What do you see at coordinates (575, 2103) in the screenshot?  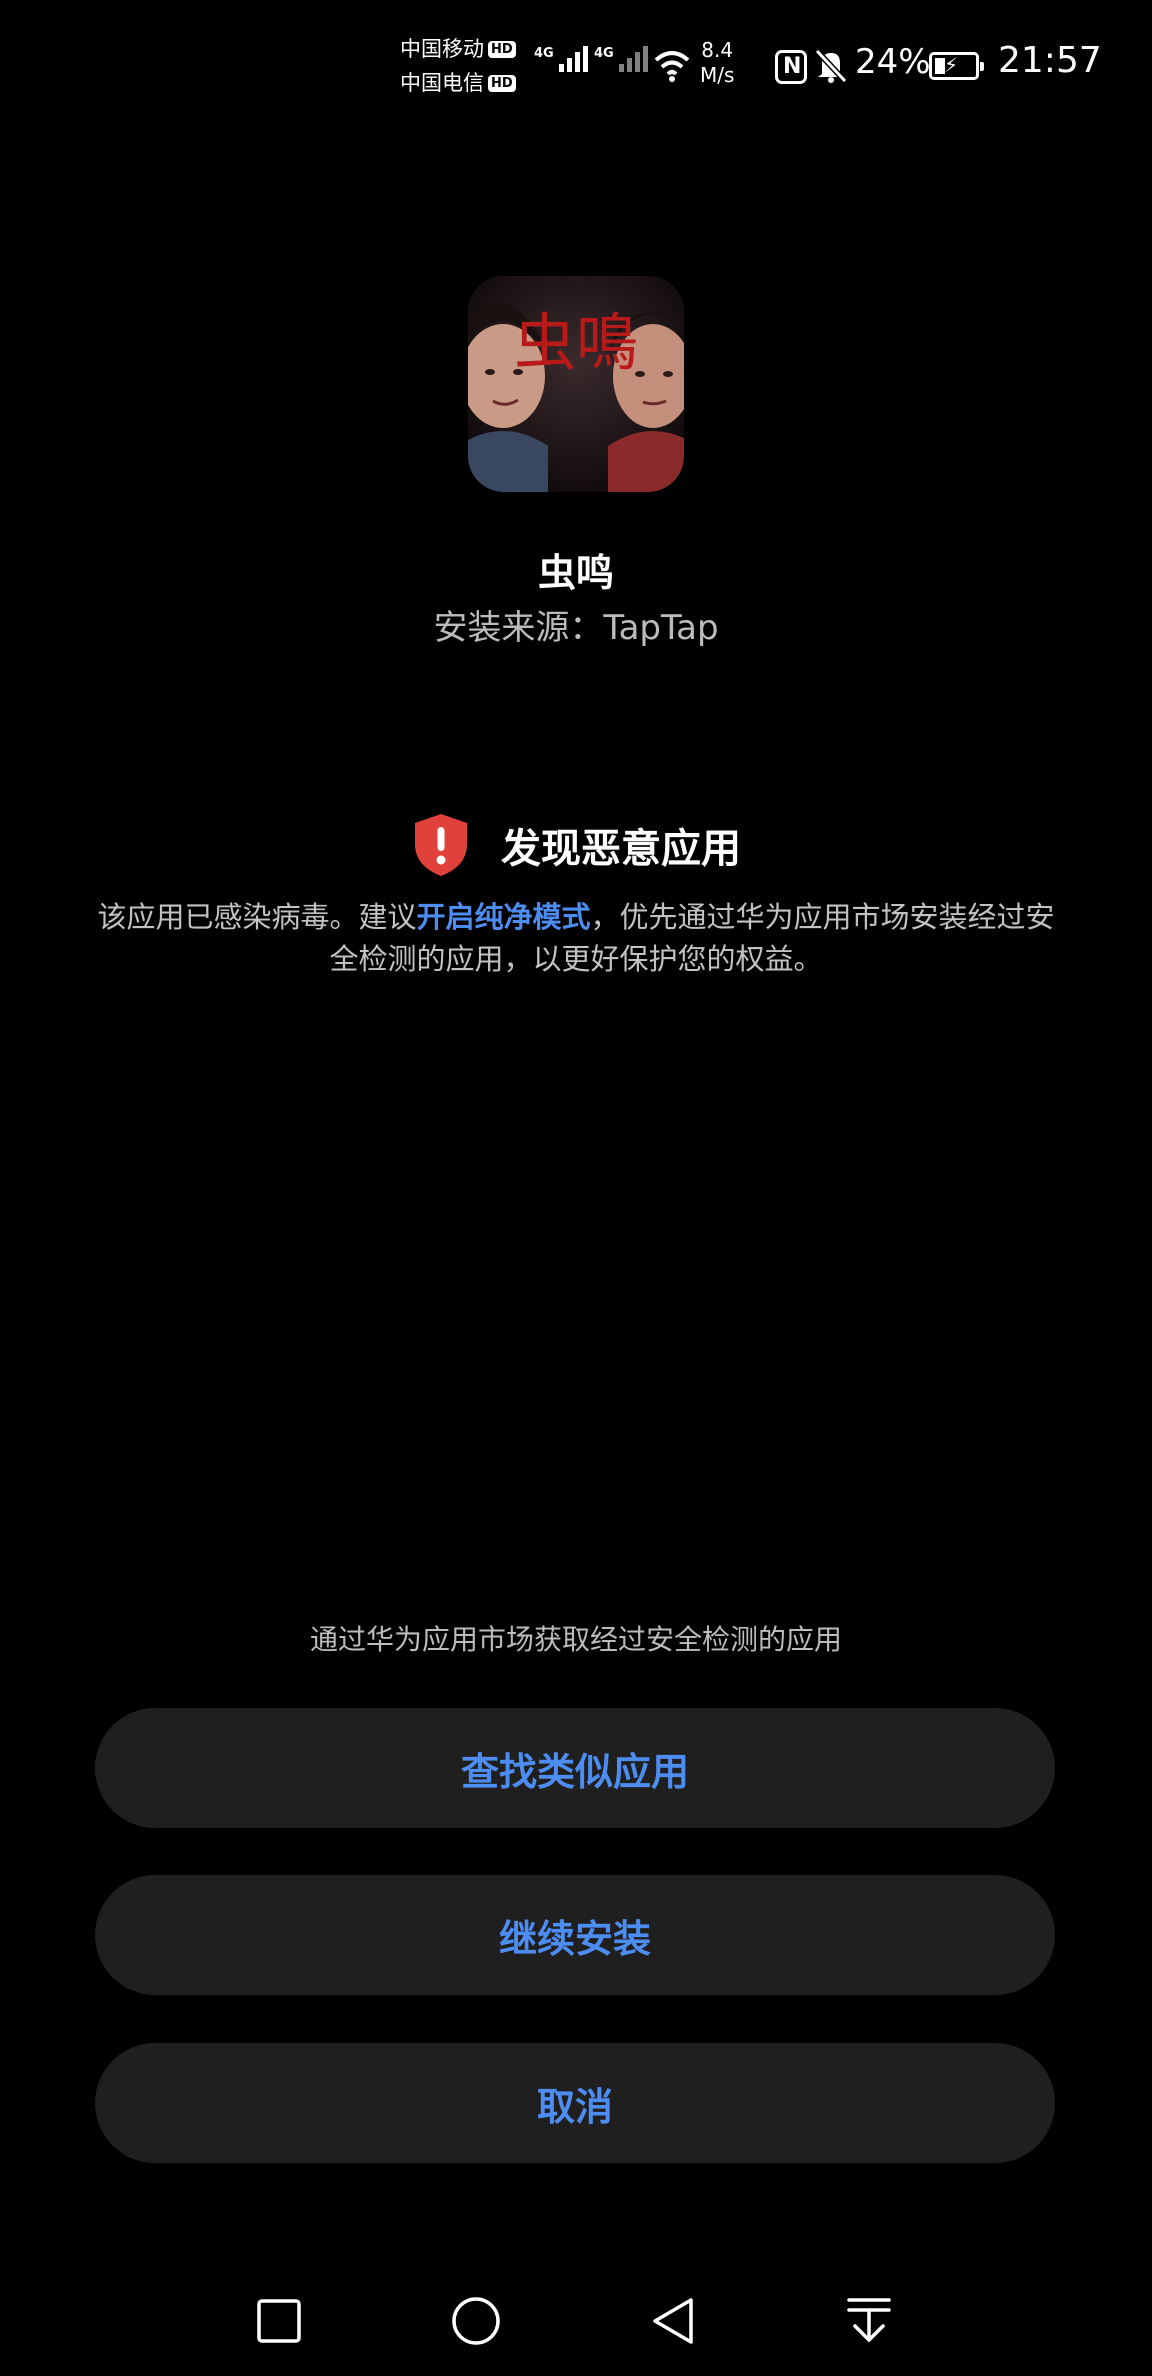 I see `cancel-button: 取消` at bounding box center [575, 2103].